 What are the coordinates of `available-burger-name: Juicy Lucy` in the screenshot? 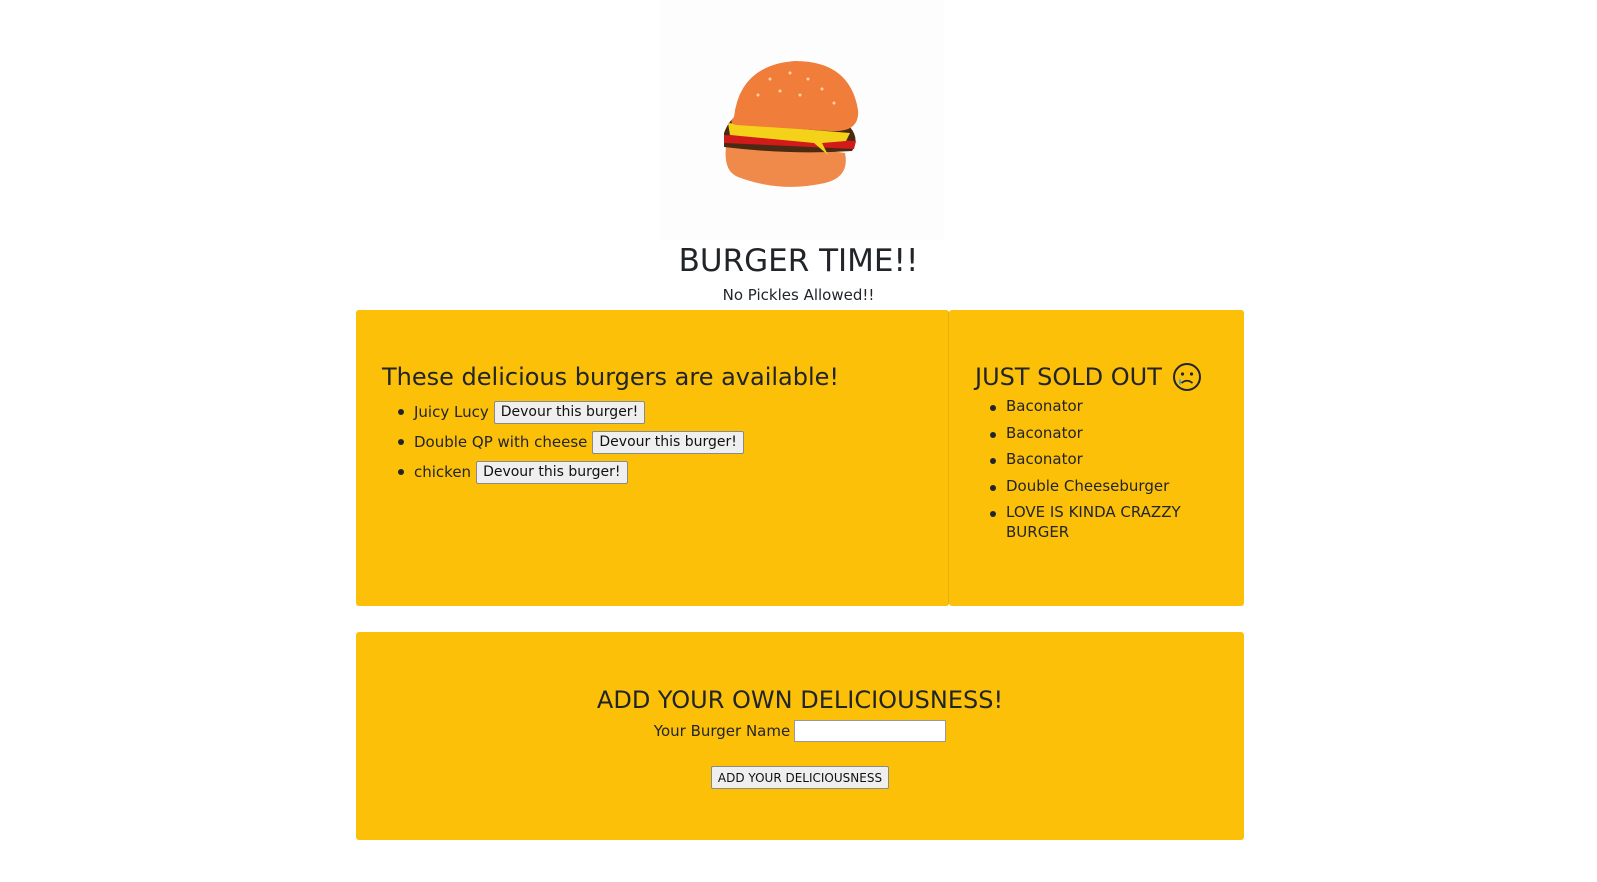 It's located at (451, 412).